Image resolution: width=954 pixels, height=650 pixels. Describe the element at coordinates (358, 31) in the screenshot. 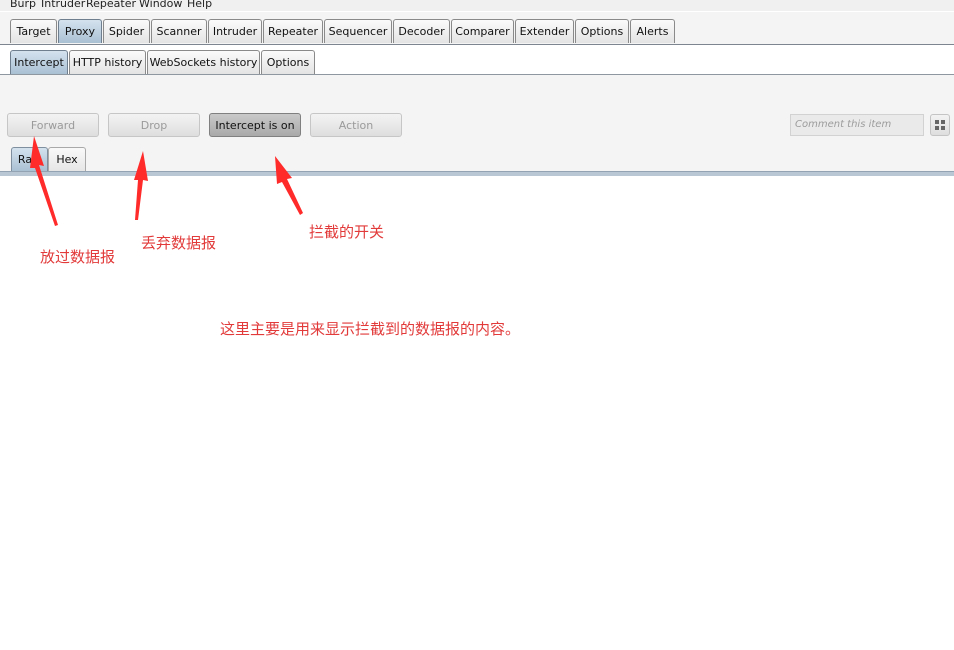

I see `tab-sequencer: Sequencer` at that location.